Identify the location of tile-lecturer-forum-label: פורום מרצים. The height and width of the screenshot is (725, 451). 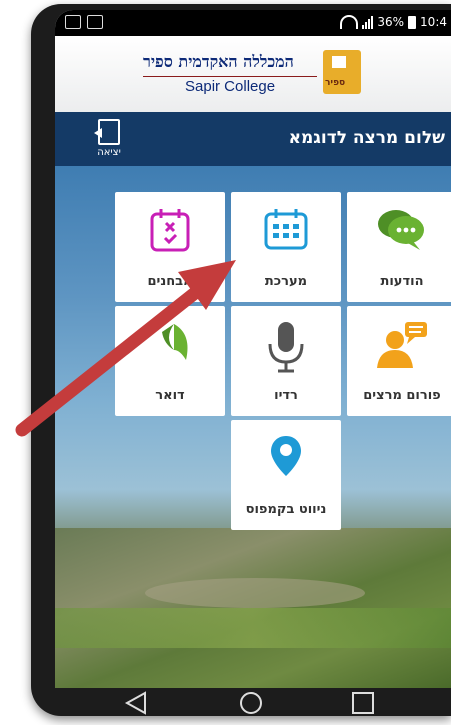
(402, 395).